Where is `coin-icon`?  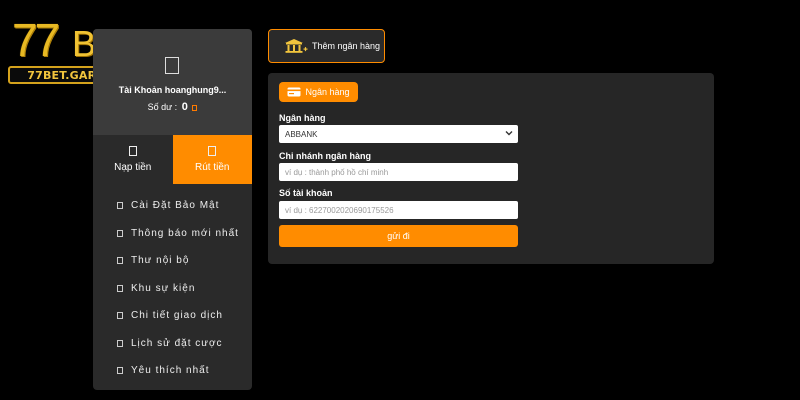 coin-icon is located at coordinates (195, 107).